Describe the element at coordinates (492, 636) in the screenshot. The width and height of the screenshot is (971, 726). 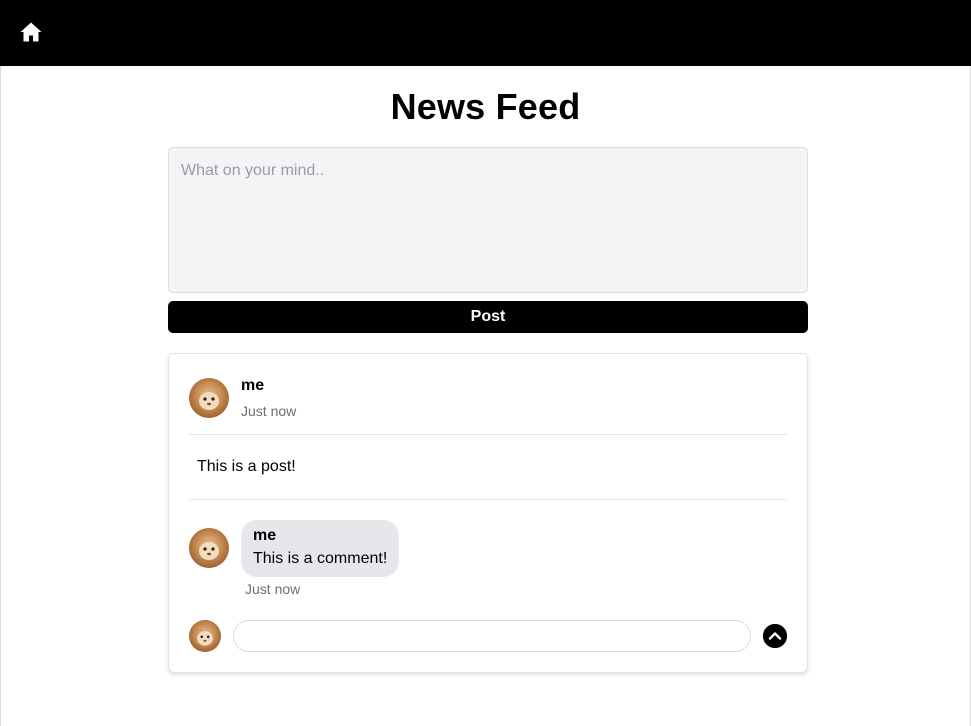
I see `comment-input` at that location.